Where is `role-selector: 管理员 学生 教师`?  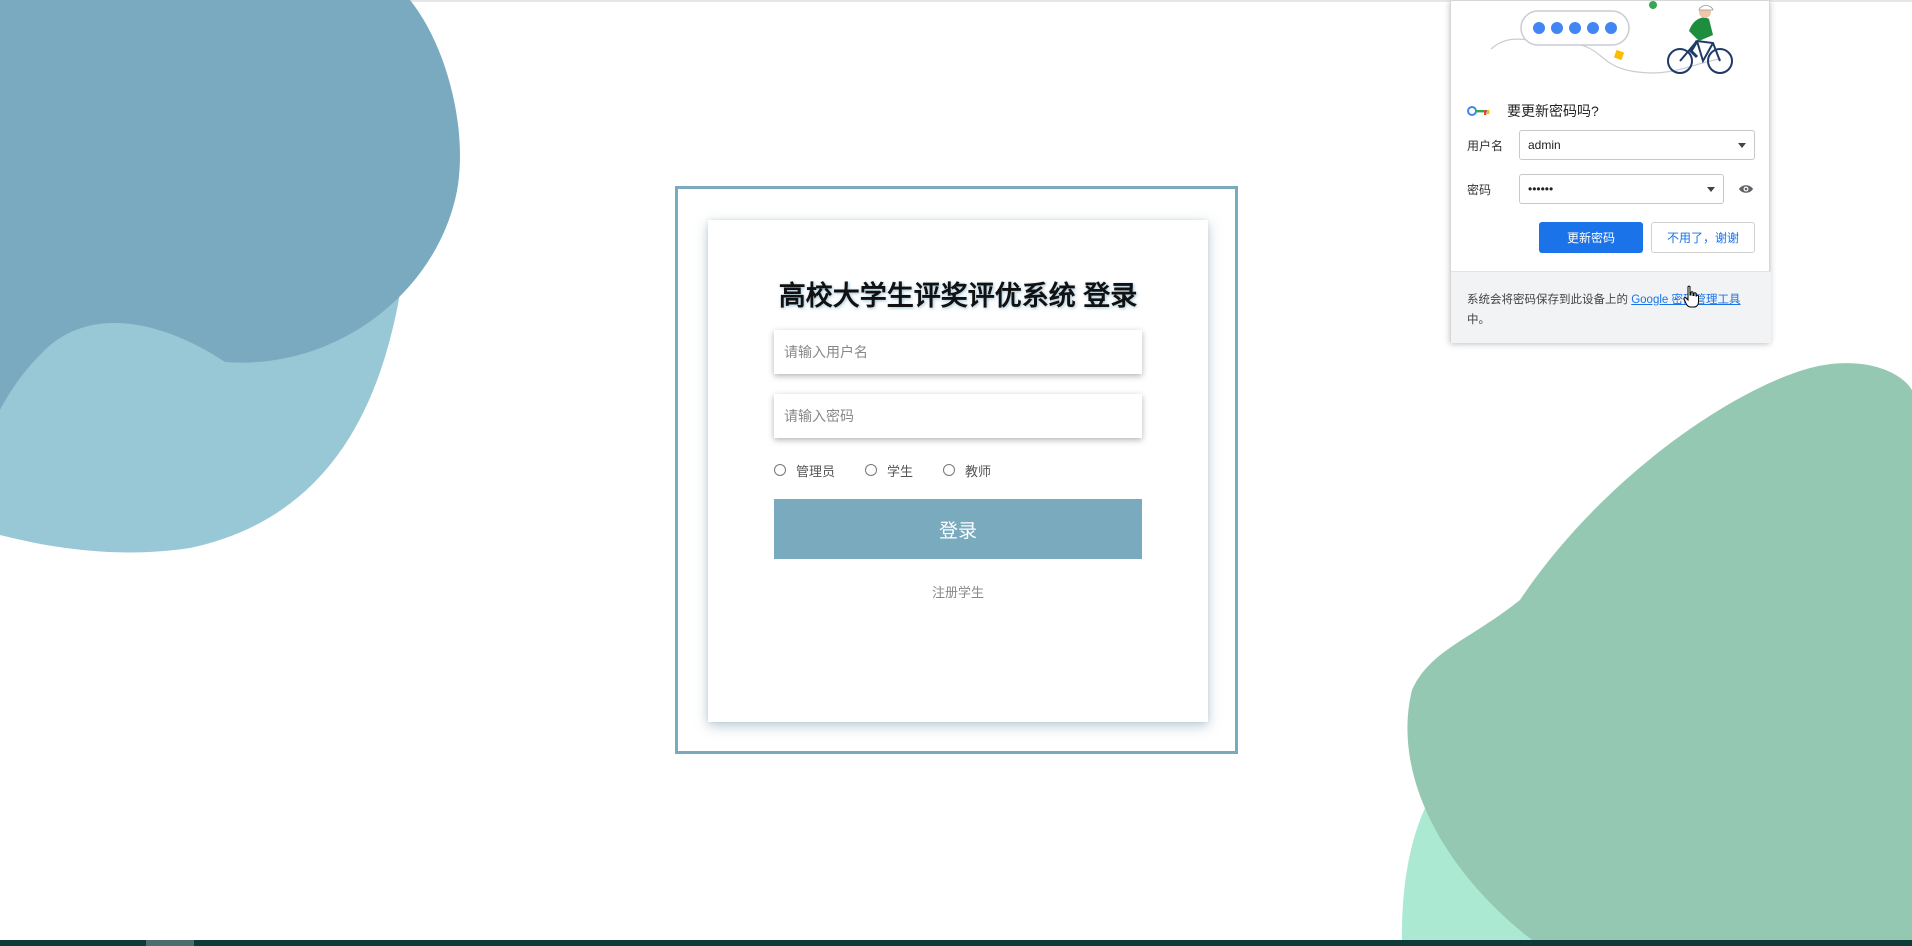
role-selector: 管理员 学生 教师 is located at coordinates (897, 470).